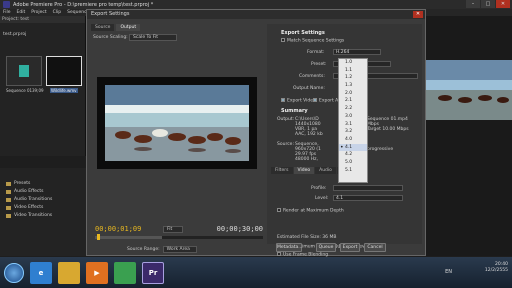 Image resolution: width=512 pixels, height=288 pixels. What do you see at coordinates (153, 272) in the screenshot?
I see `premiere-pro-icon: Pr` at bounding box center [153, 272].